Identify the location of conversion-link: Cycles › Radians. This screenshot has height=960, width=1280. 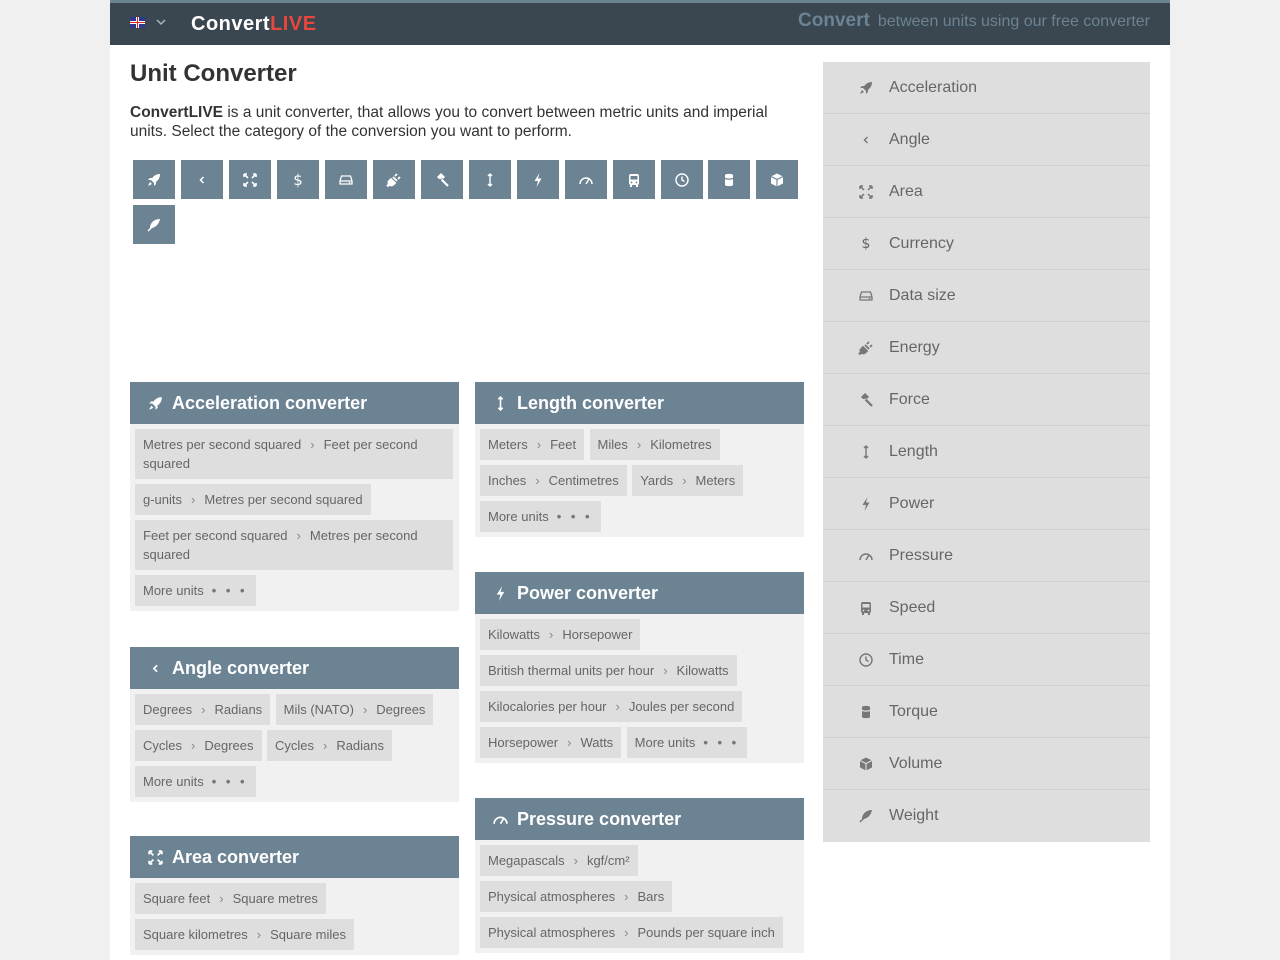
(329, 745).